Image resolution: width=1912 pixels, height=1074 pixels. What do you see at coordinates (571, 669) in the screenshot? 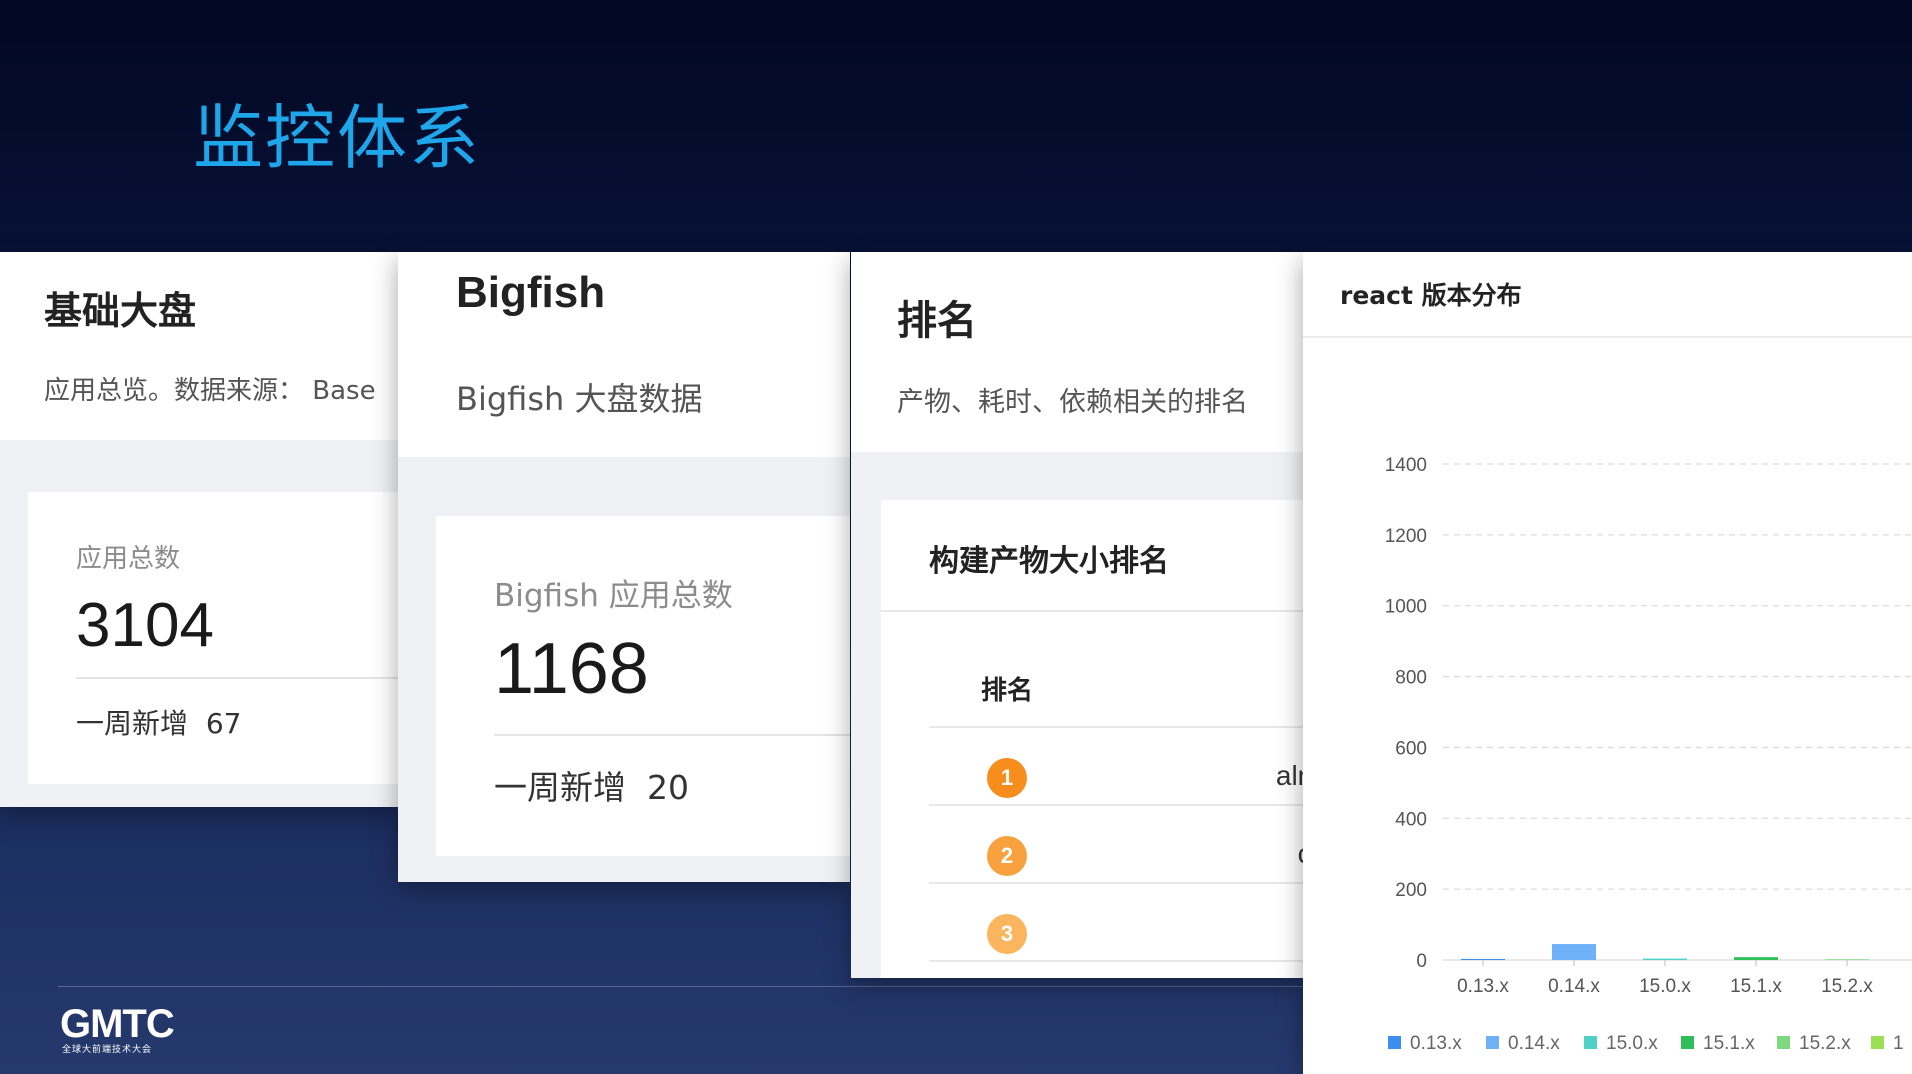
I see `bigfish-app-total-value: 1168` at bounding box center [571, 669].